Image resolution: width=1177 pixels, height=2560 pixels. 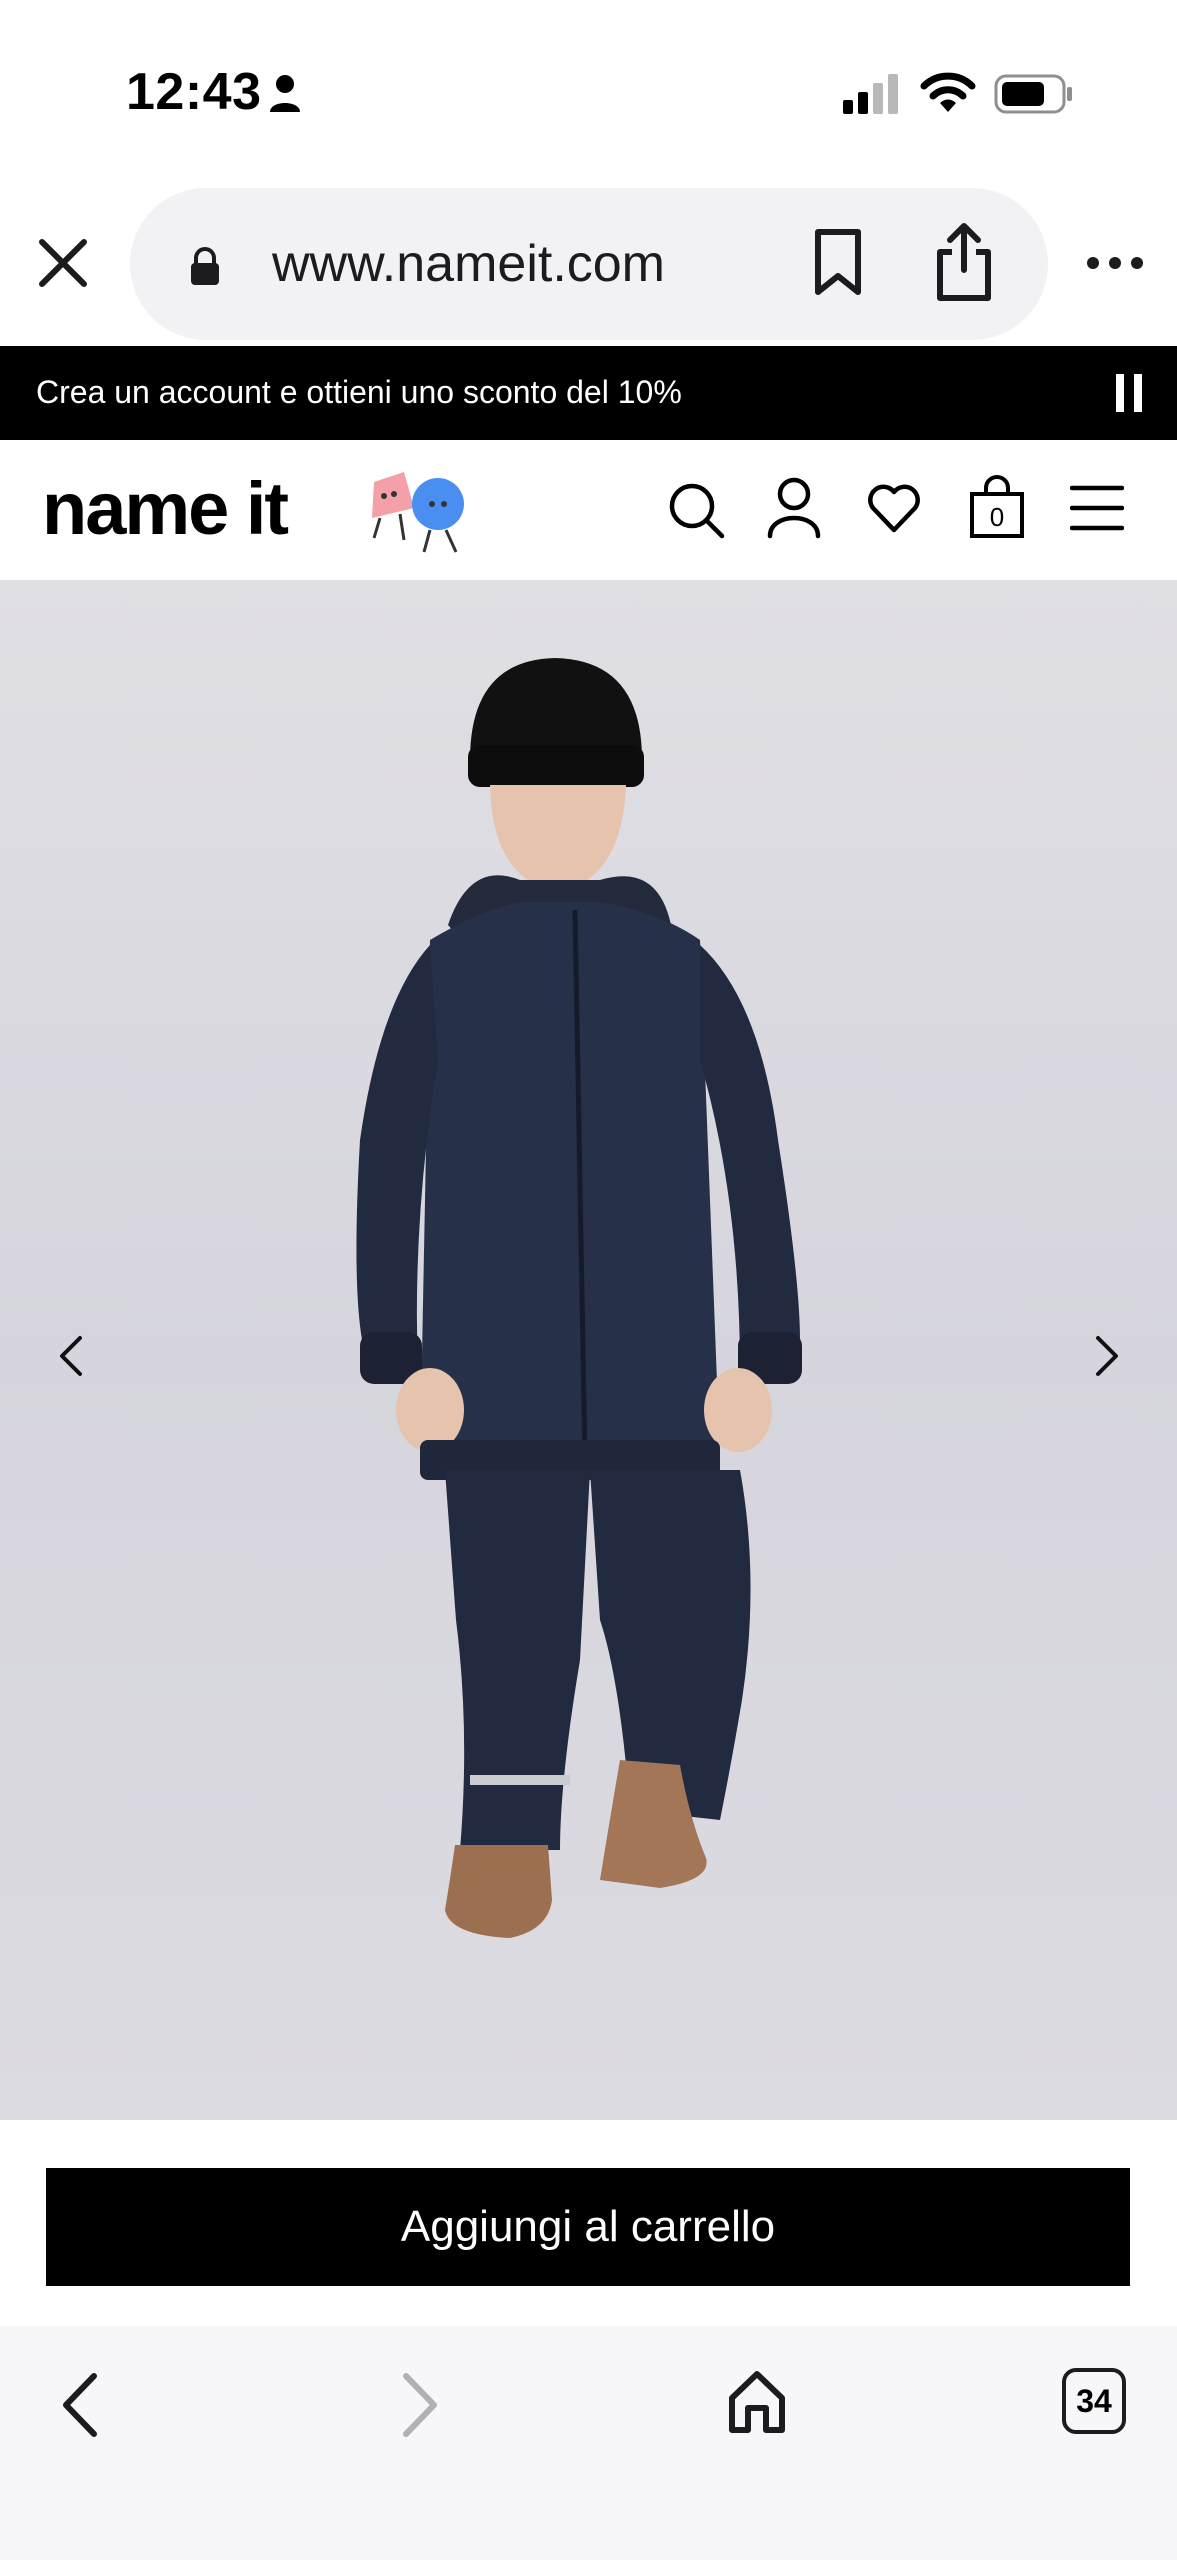 I want to click on status-time: 12:43, so click(x=194, y=92).